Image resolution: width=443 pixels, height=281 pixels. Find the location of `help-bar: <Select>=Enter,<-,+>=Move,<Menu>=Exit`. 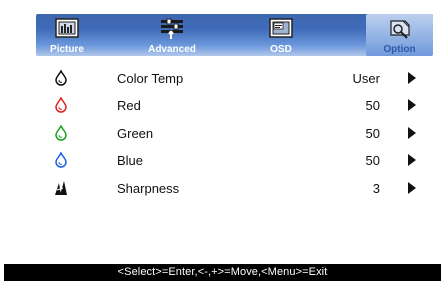

help-bar: <Select>=Enter,<-,+>=Move,<Menu>=Exit is located at coordinates (222, 272).